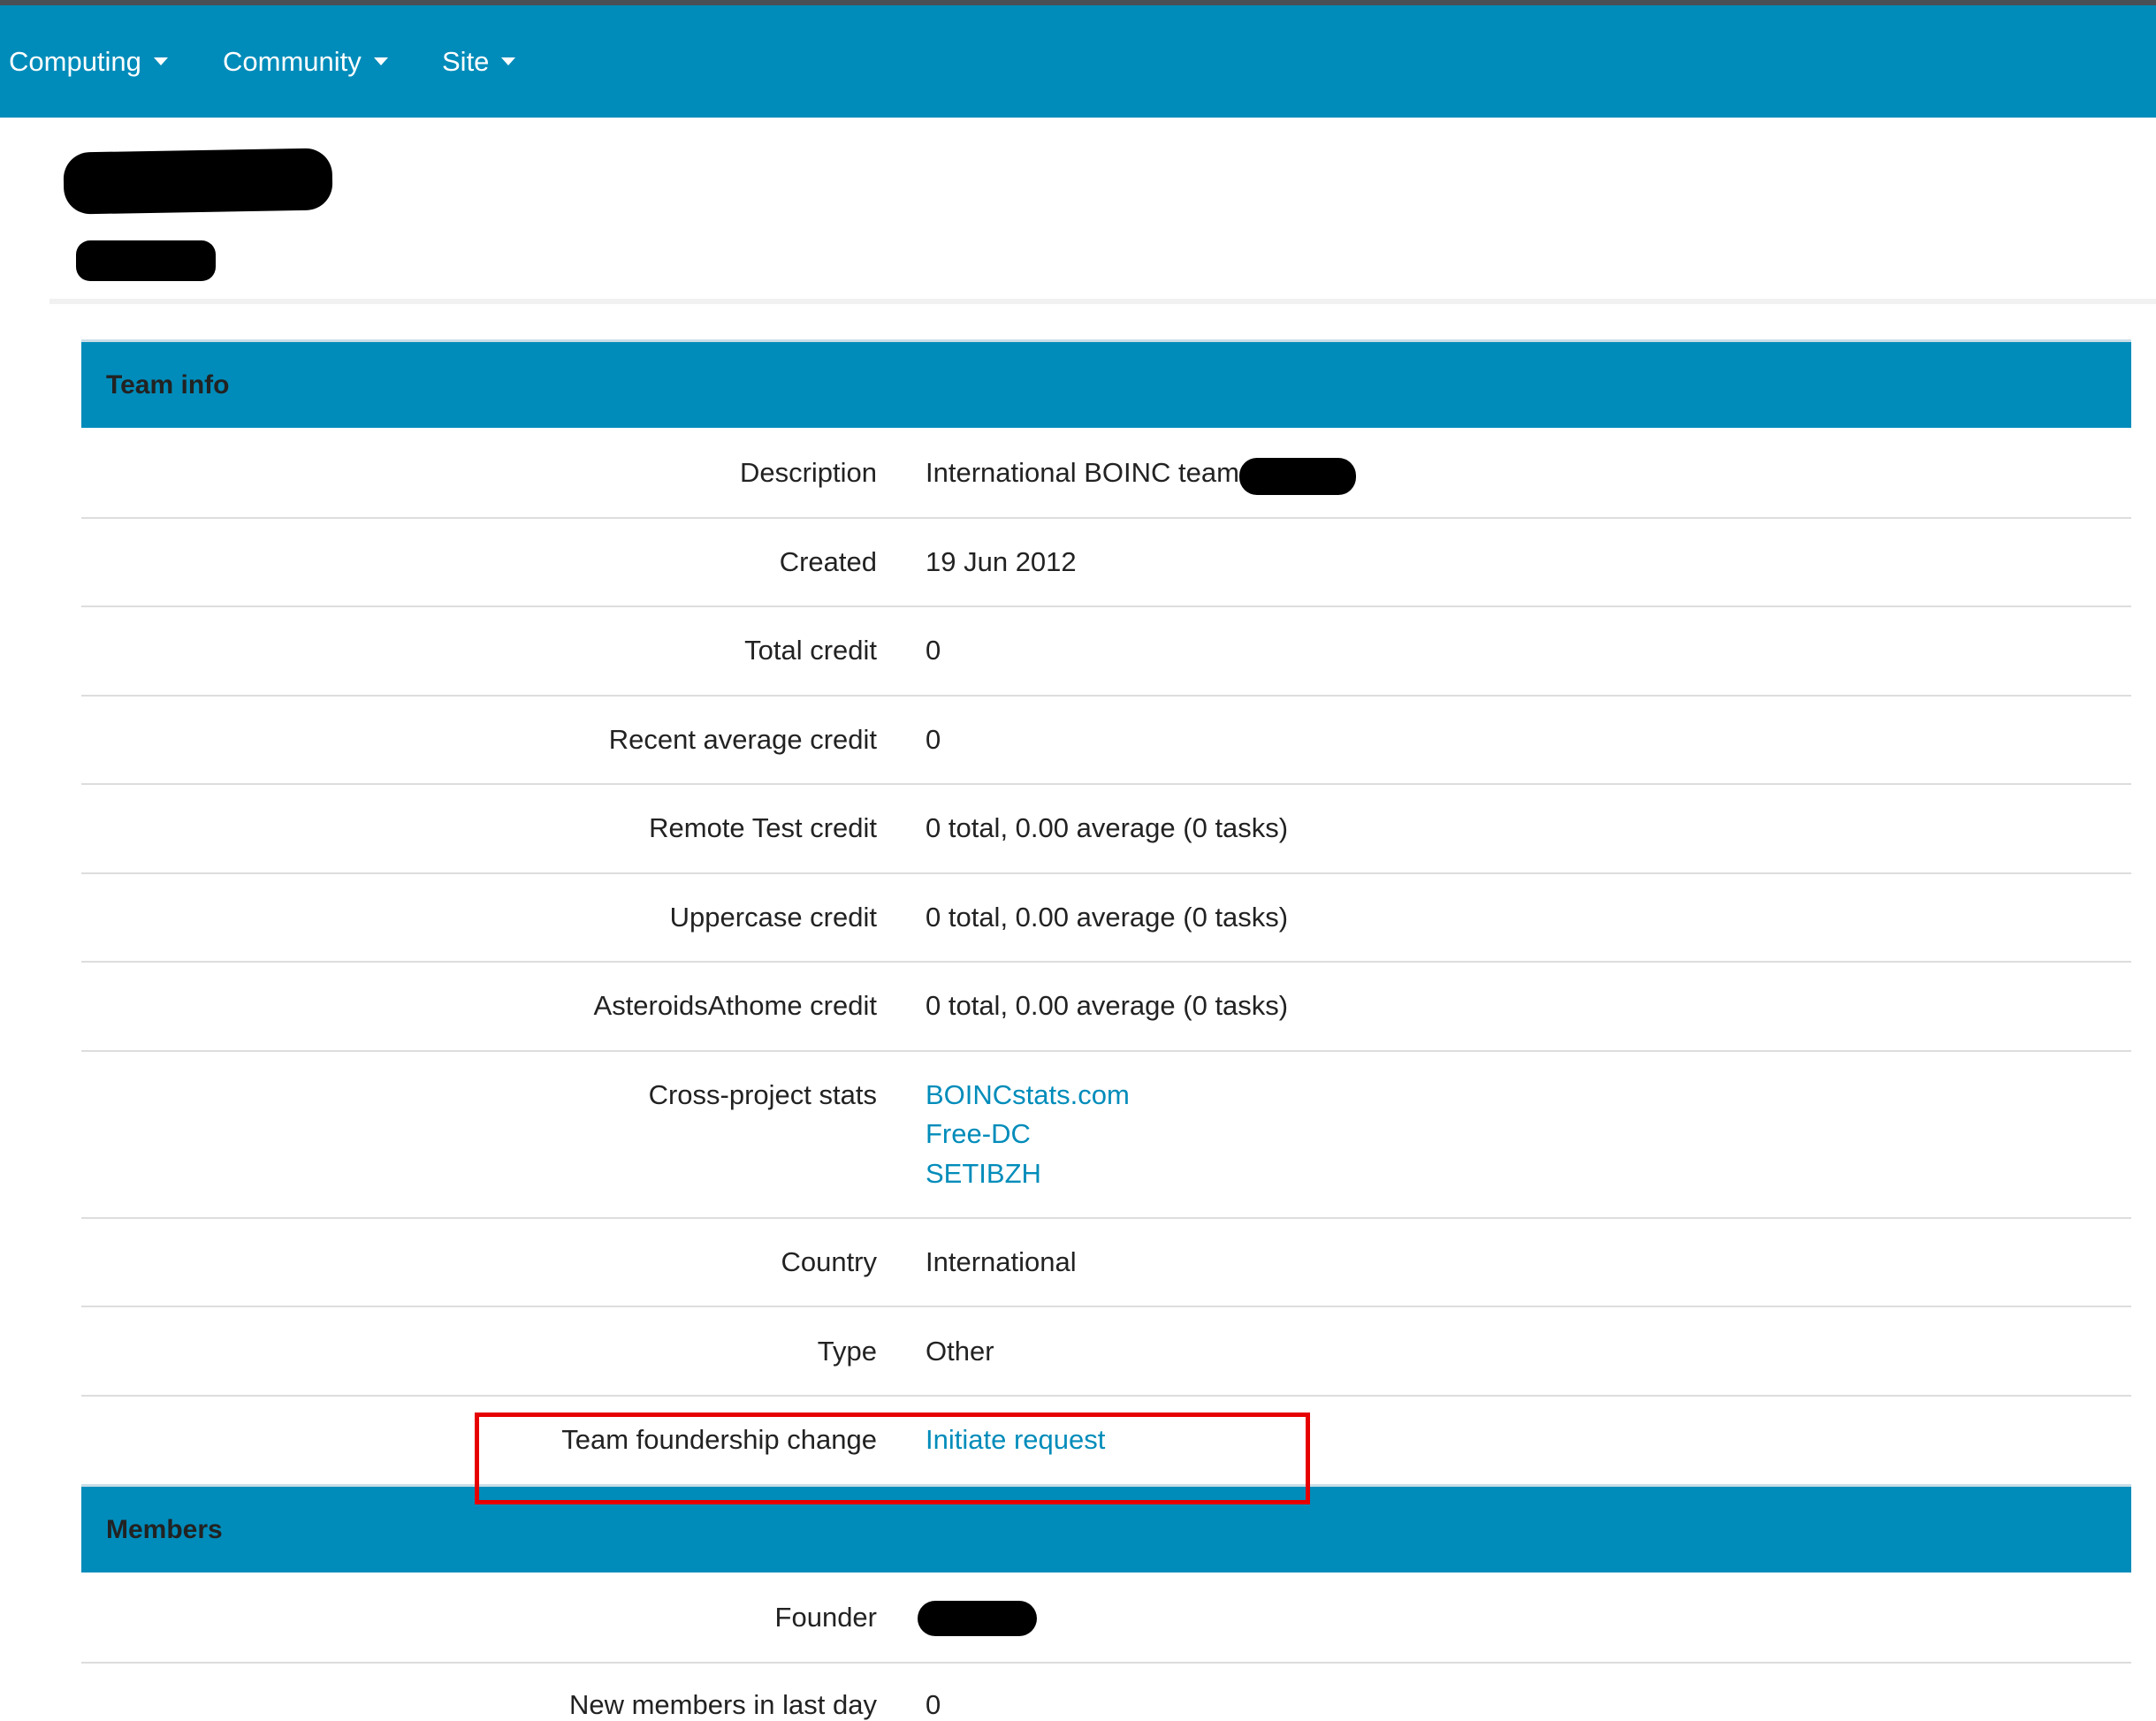  Describe the element at coordinates (735, 1005) in the screenshot. I see `asteroids-credit-label: AsteroidsAthome credit` at that location.